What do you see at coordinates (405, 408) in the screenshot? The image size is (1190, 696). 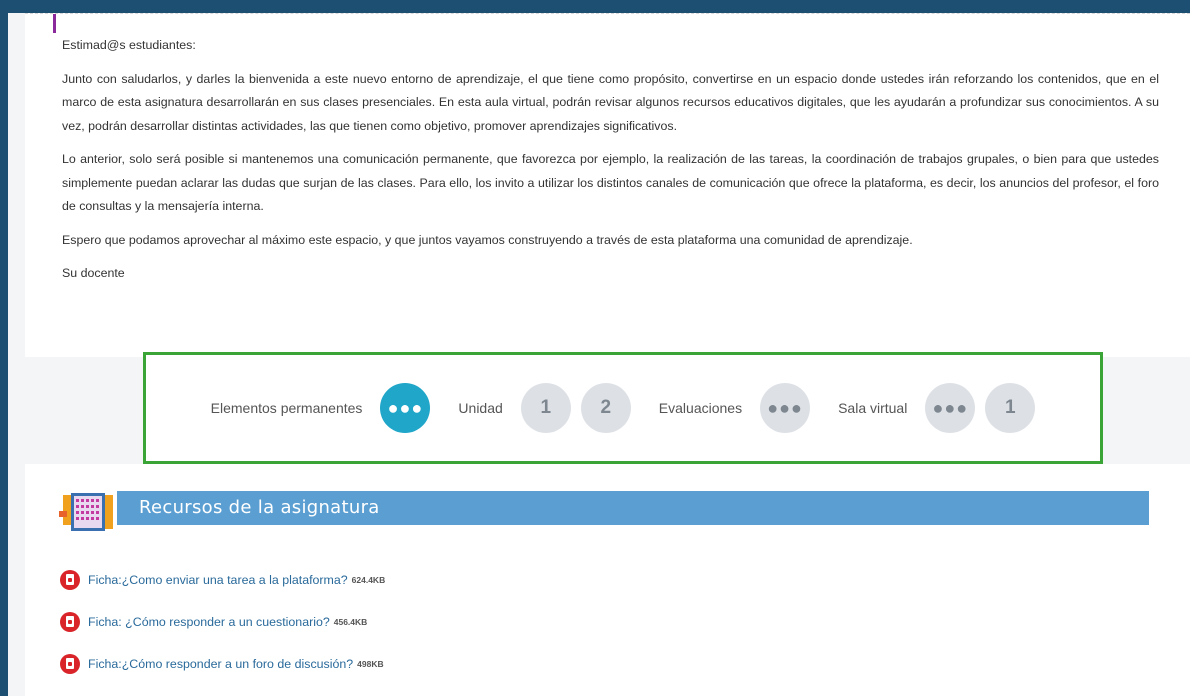 I see `permanent-elements-button: ●●●` at bounding box center [405, 408].